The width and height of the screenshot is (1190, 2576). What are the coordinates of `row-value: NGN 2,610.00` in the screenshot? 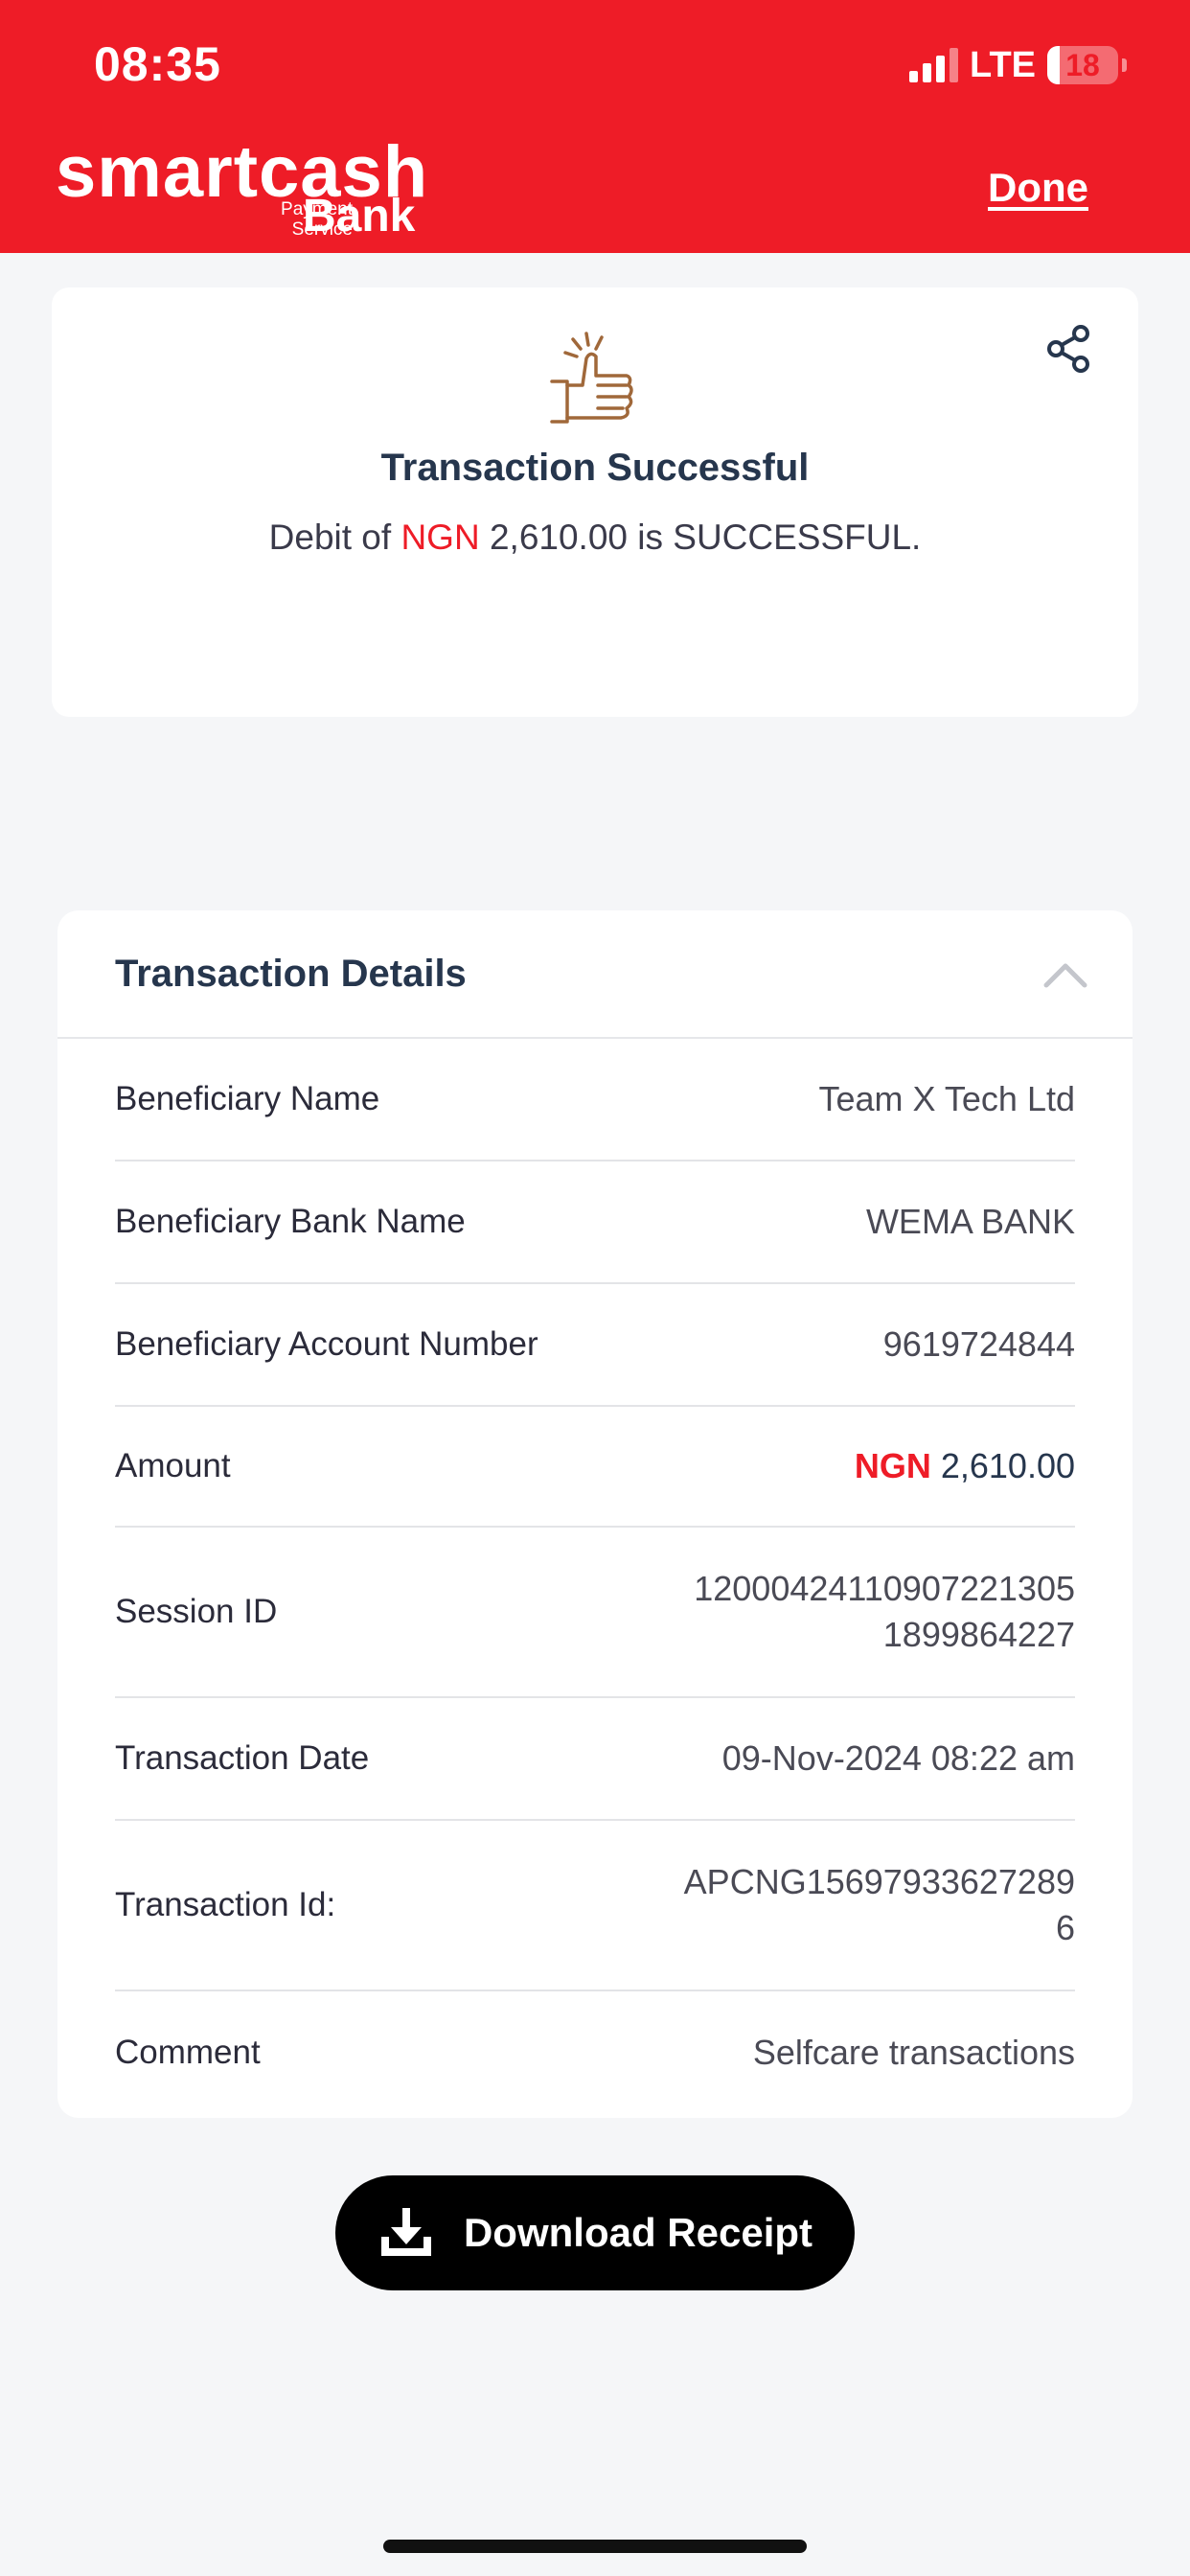 It's located at (965, 1466).